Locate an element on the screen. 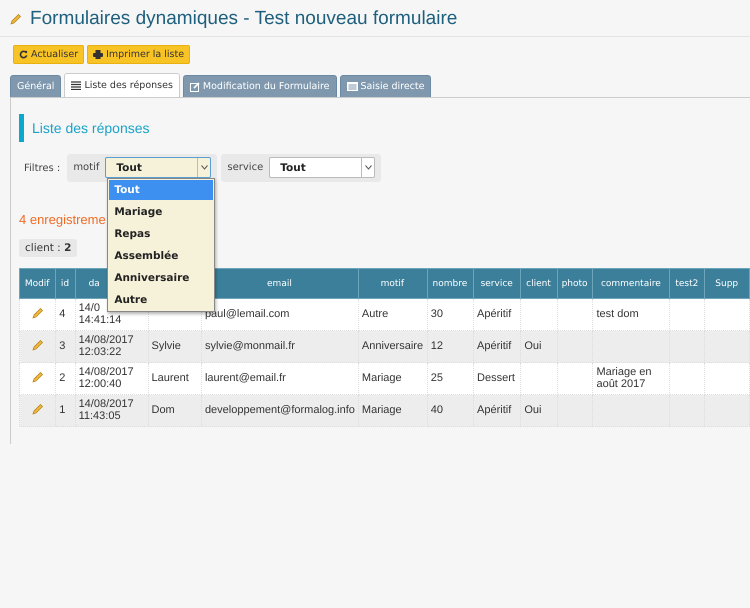  dropdown-option: Repas is located at coordinates (161, 234).